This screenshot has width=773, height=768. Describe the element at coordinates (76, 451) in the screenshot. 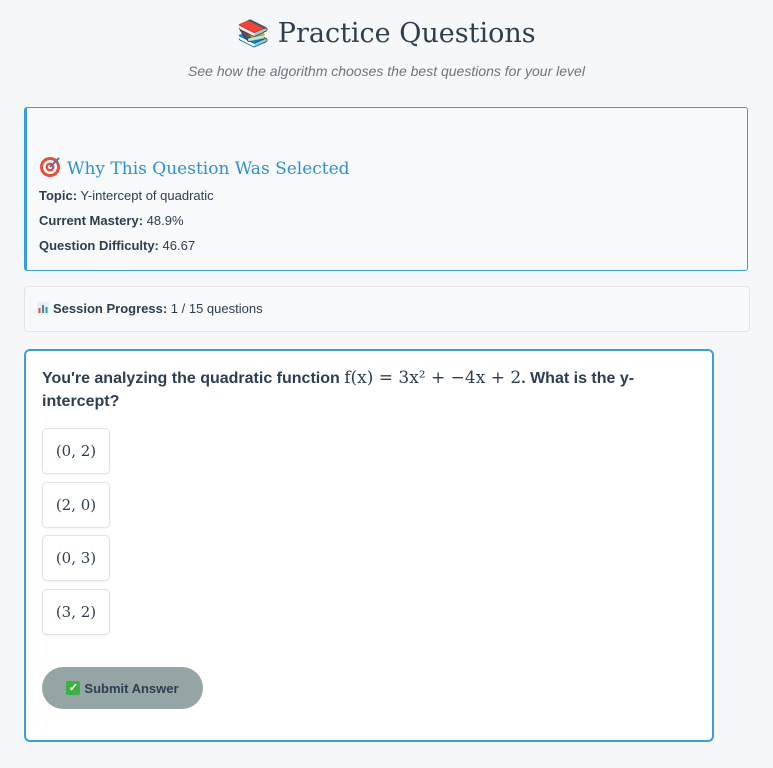

I see `answer-option: (0, 2)` at that location.